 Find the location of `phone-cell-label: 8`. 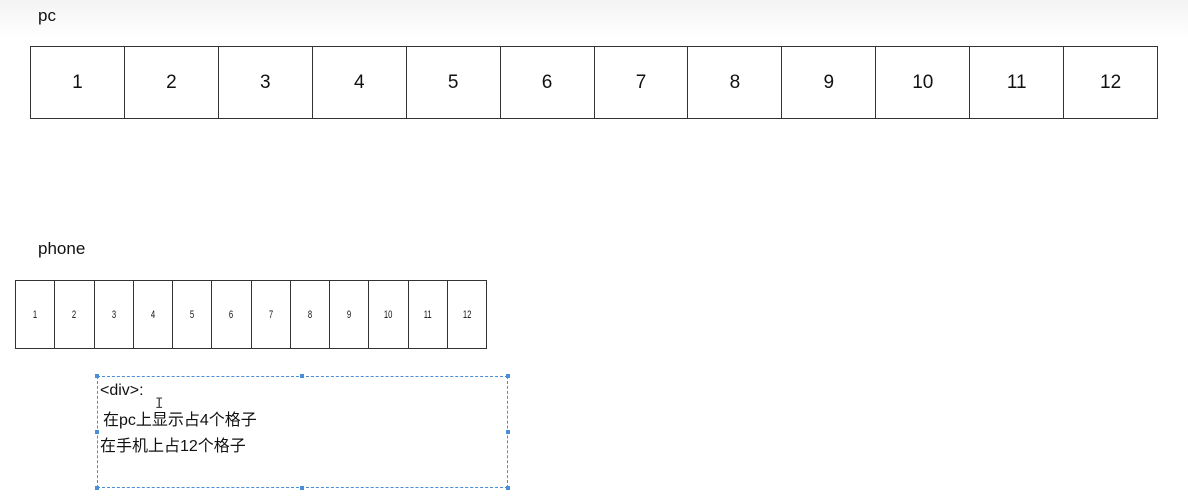

phone-cell-label: 8 is located at coordinates (310, 314).